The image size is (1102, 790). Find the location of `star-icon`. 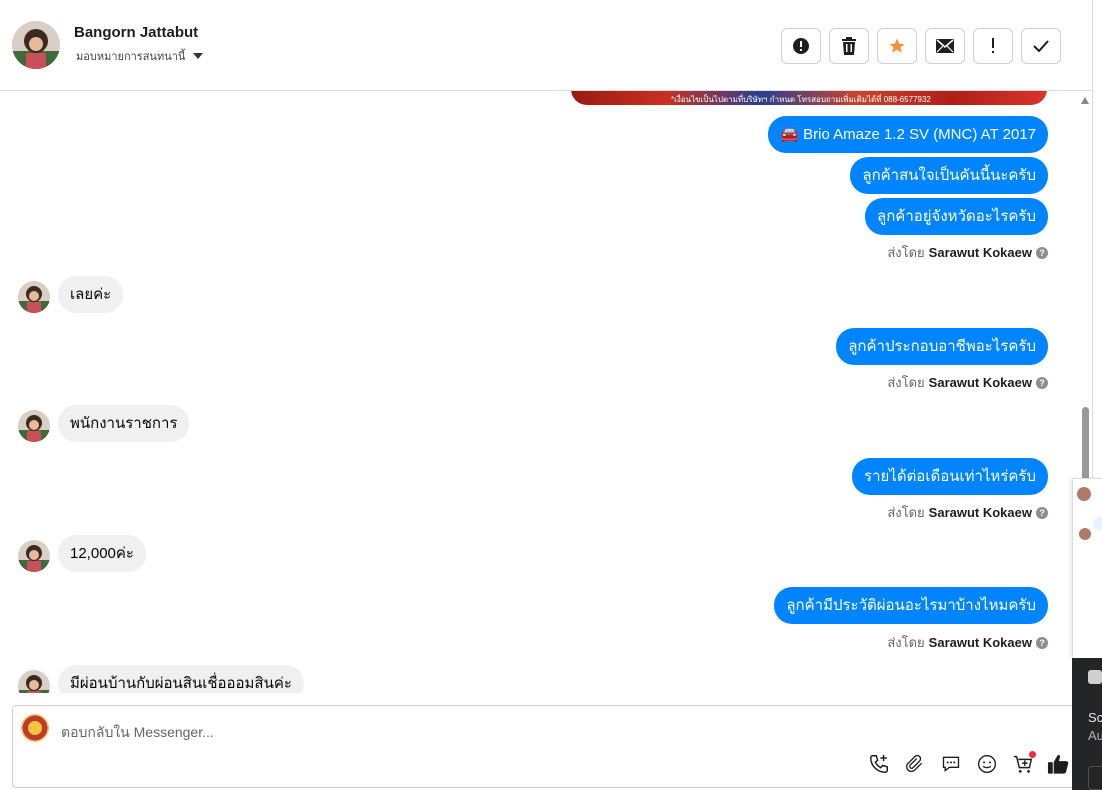

star-icon is located at coordinates (897, 45).